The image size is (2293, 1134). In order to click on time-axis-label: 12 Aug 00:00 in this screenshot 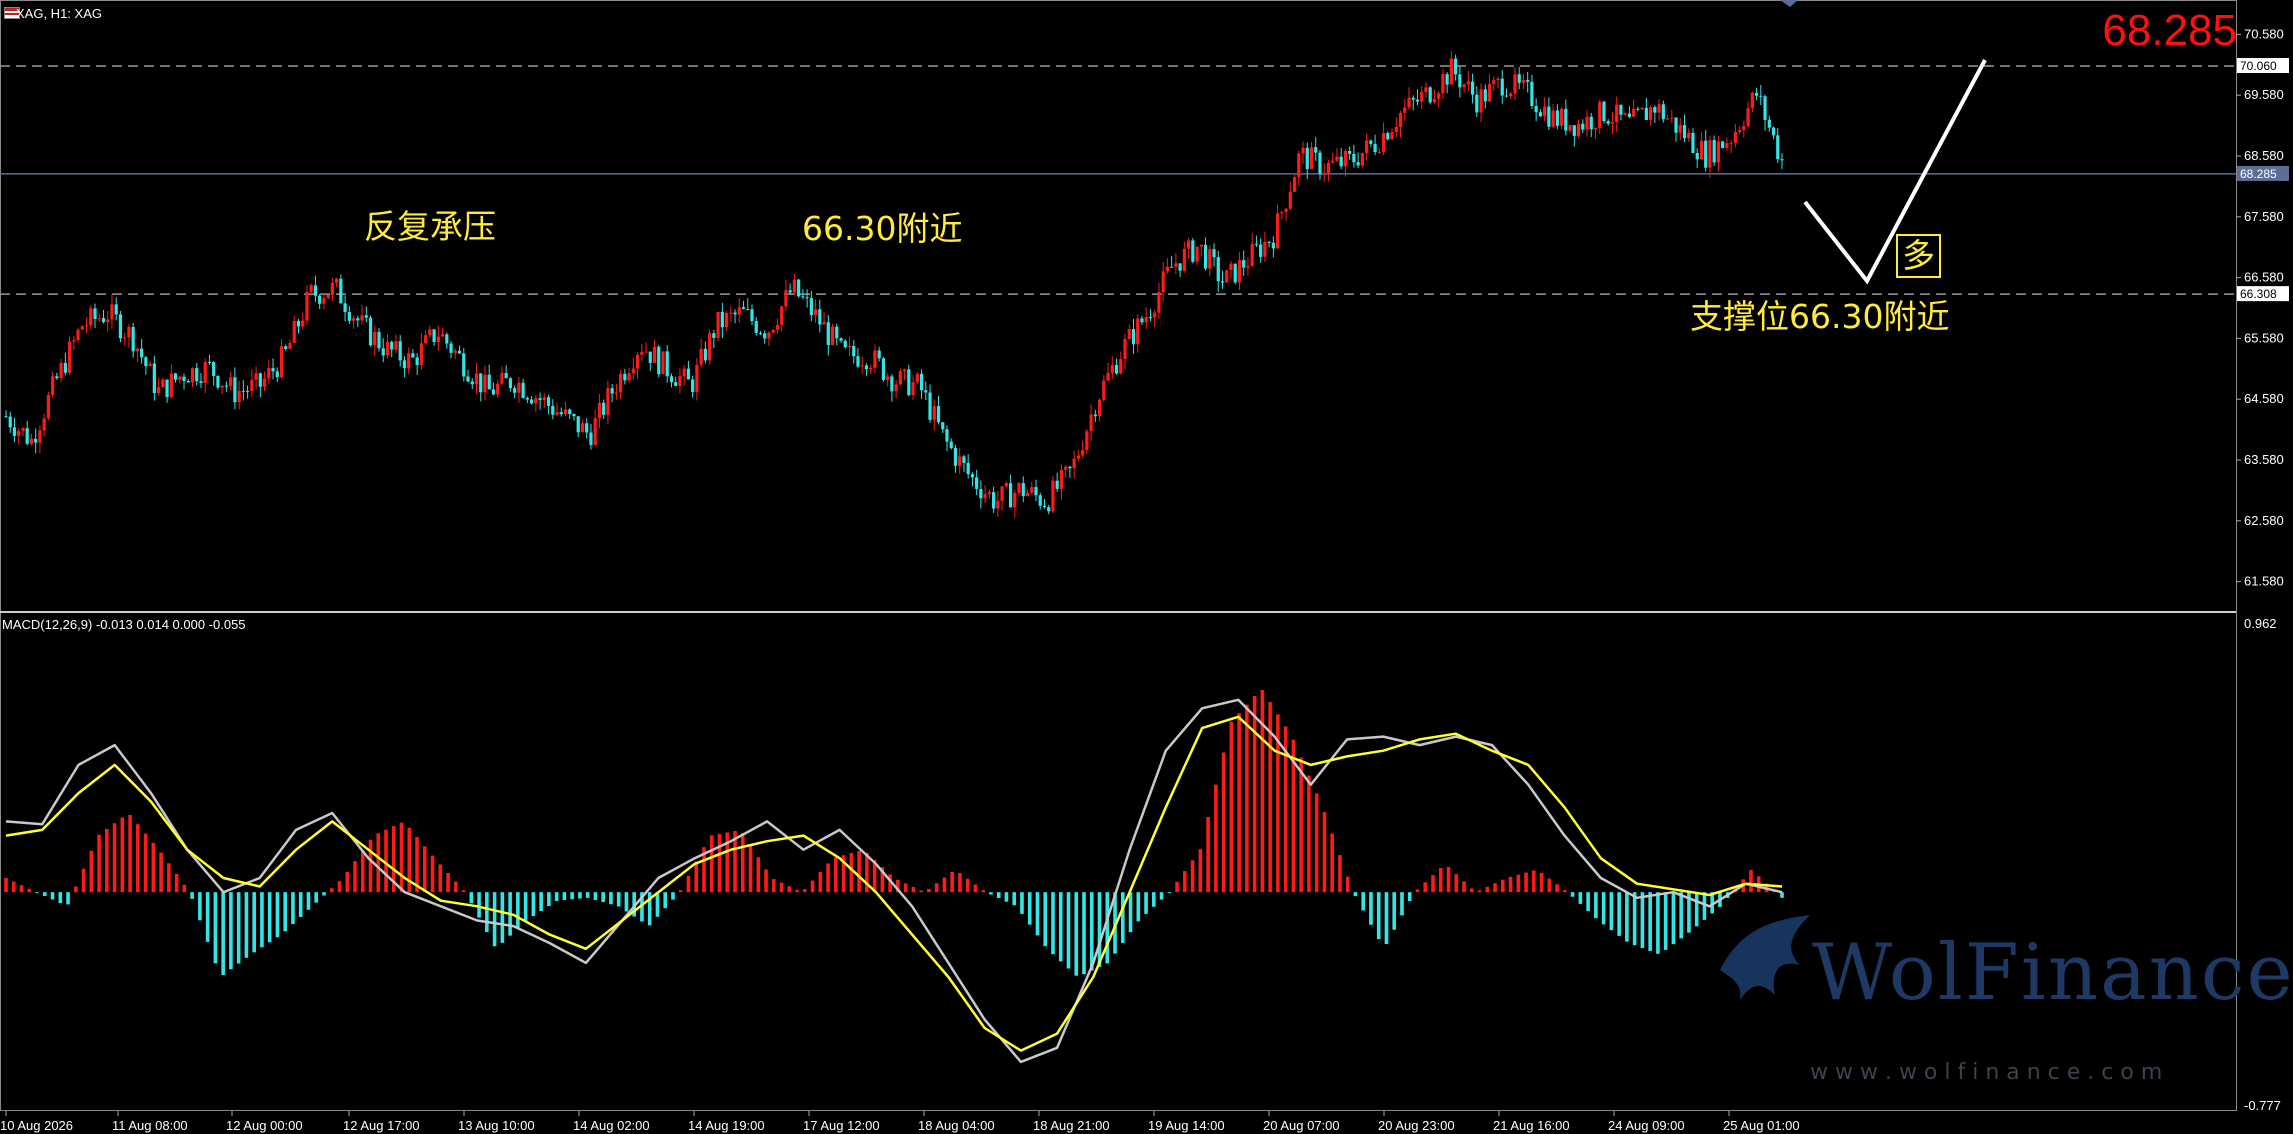, I will do `click(264, 1125)`.